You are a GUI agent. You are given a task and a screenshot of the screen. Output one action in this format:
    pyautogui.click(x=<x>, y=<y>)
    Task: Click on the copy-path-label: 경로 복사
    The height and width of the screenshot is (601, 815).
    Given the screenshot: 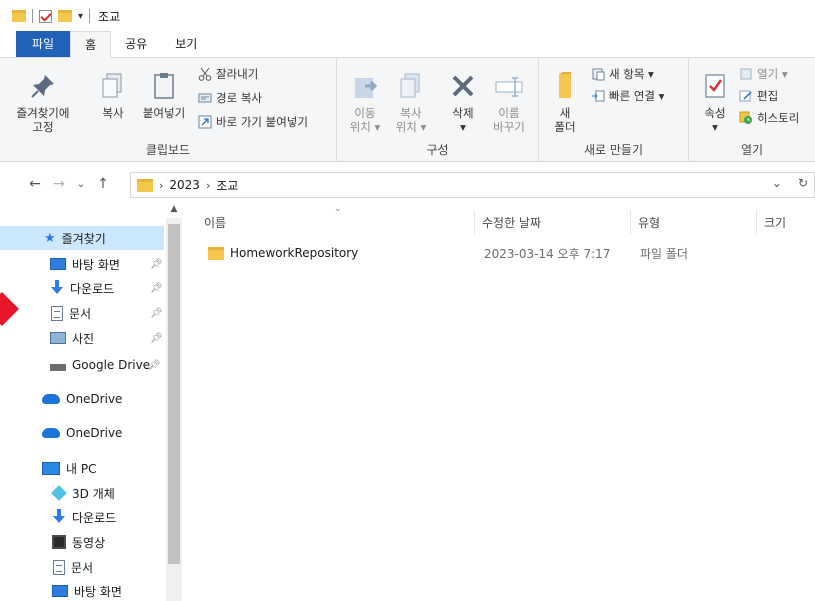 What is the action you would take?
    pyautogui.click(x=239, y=98)
    